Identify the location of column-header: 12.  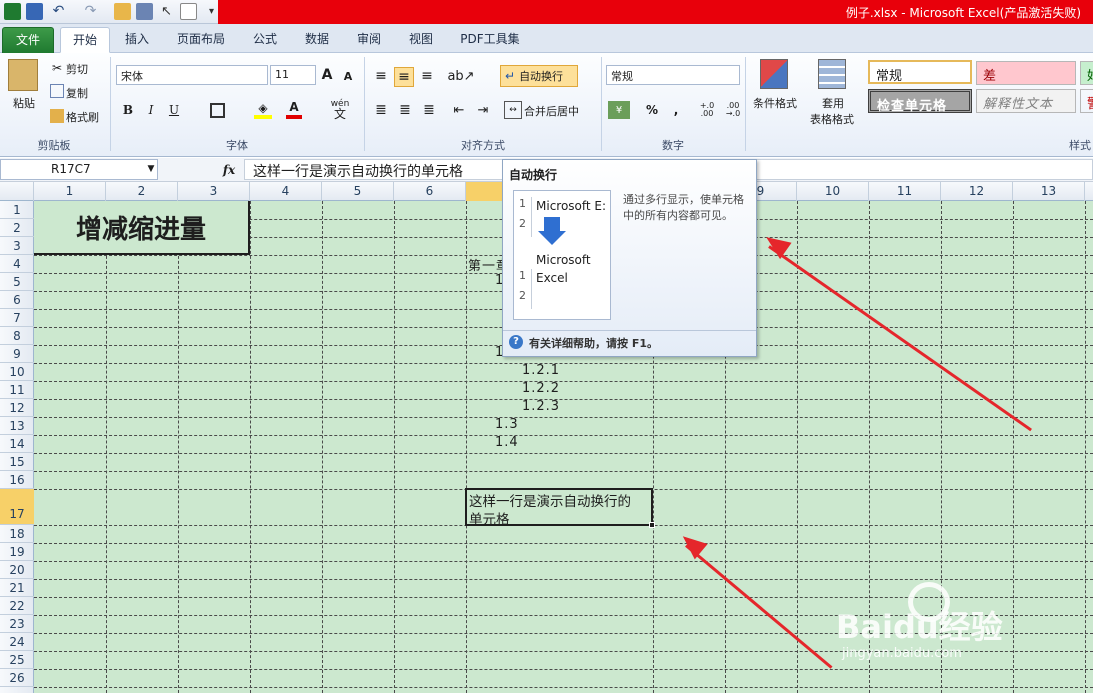
(977, 191).